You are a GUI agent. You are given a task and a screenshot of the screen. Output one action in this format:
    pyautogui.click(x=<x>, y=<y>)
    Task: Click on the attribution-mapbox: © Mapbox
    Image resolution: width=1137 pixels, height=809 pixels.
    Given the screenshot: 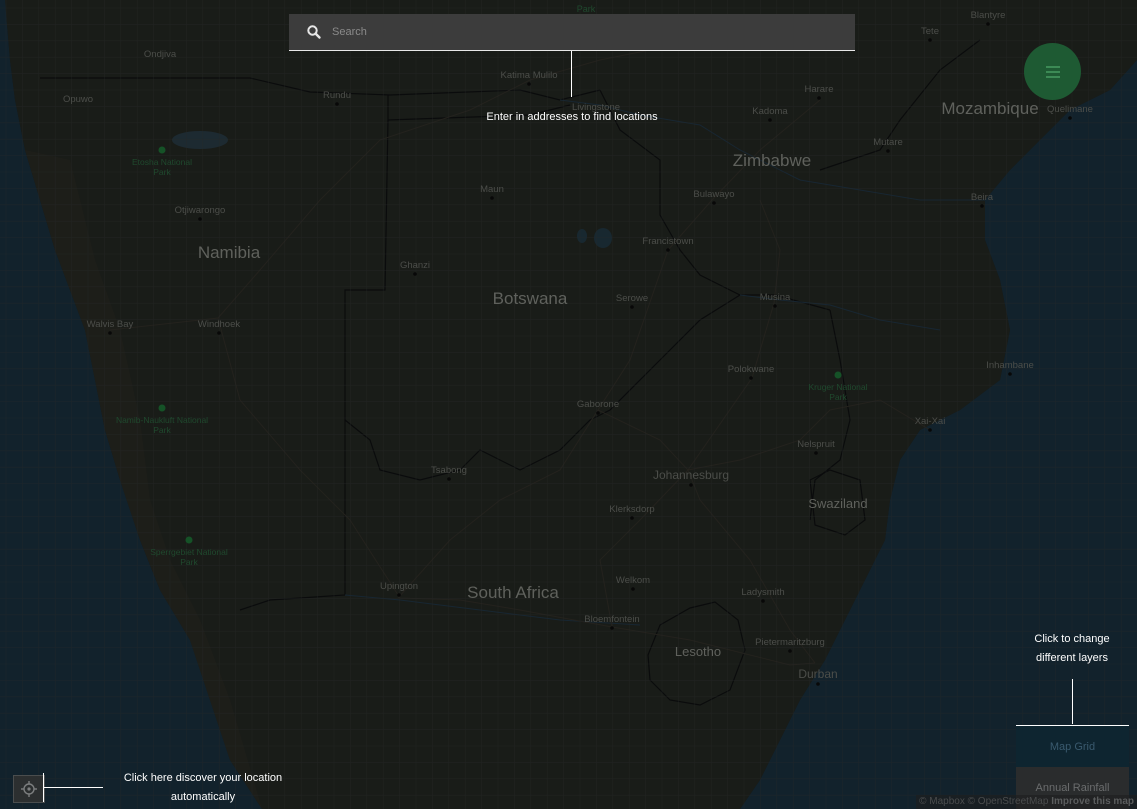 What is the action you would take?
    pyautogui.click(x=942, y=801)
    